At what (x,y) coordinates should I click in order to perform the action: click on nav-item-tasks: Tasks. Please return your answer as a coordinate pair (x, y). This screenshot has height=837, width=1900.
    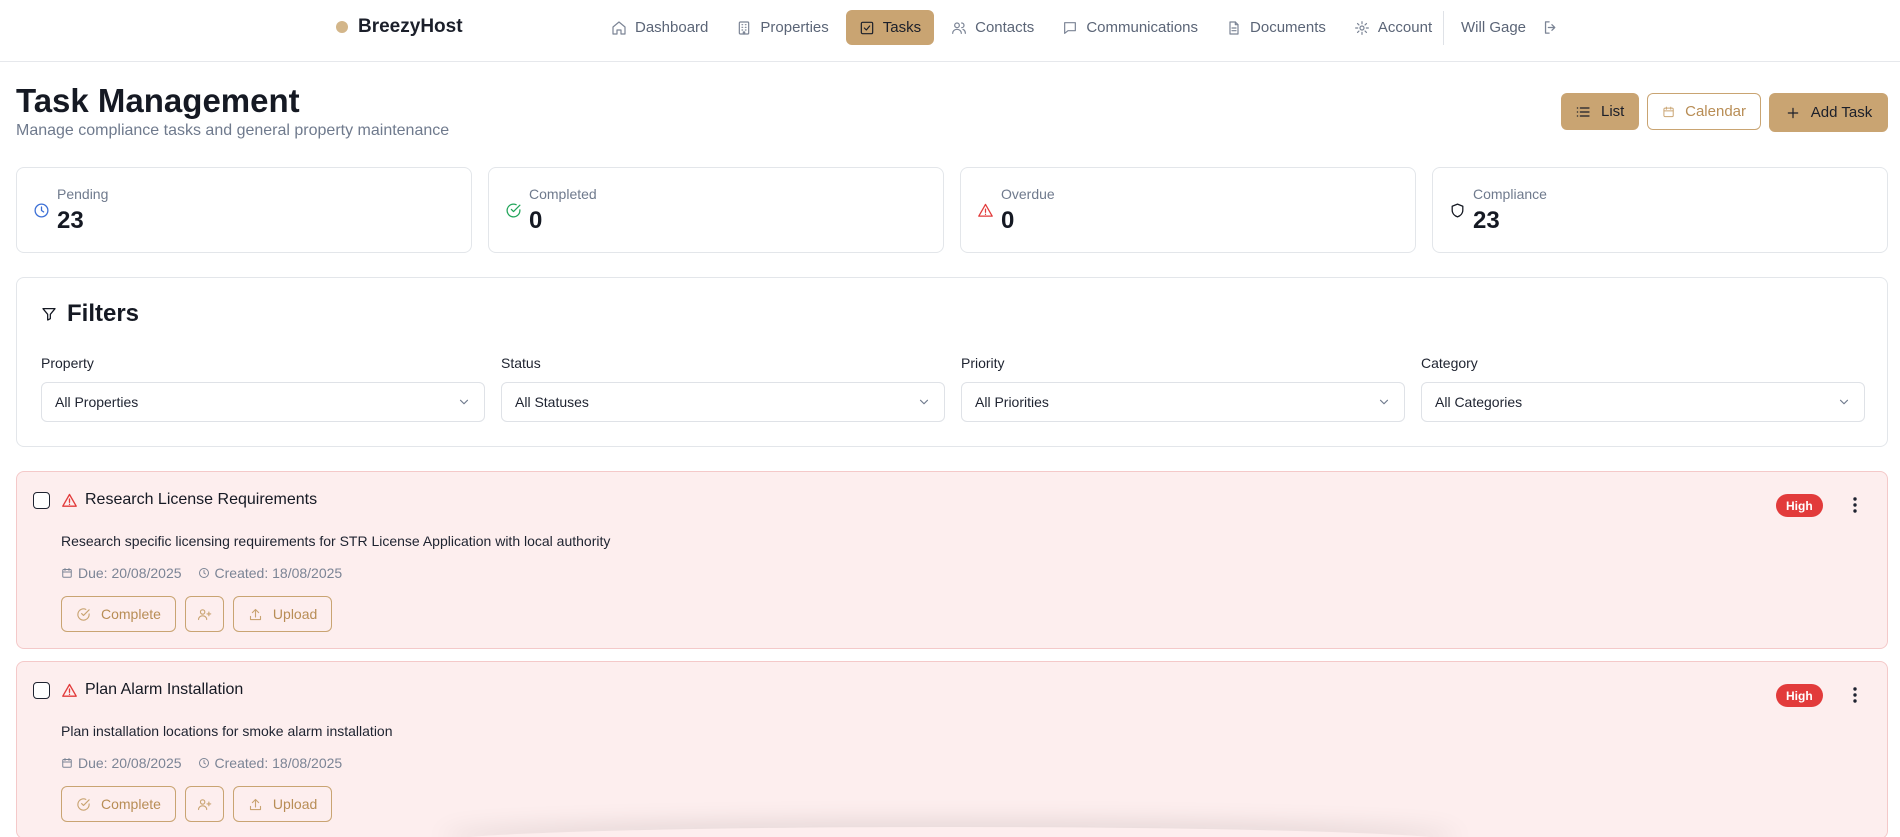
    Looking at the image, I should click on (890, 27).